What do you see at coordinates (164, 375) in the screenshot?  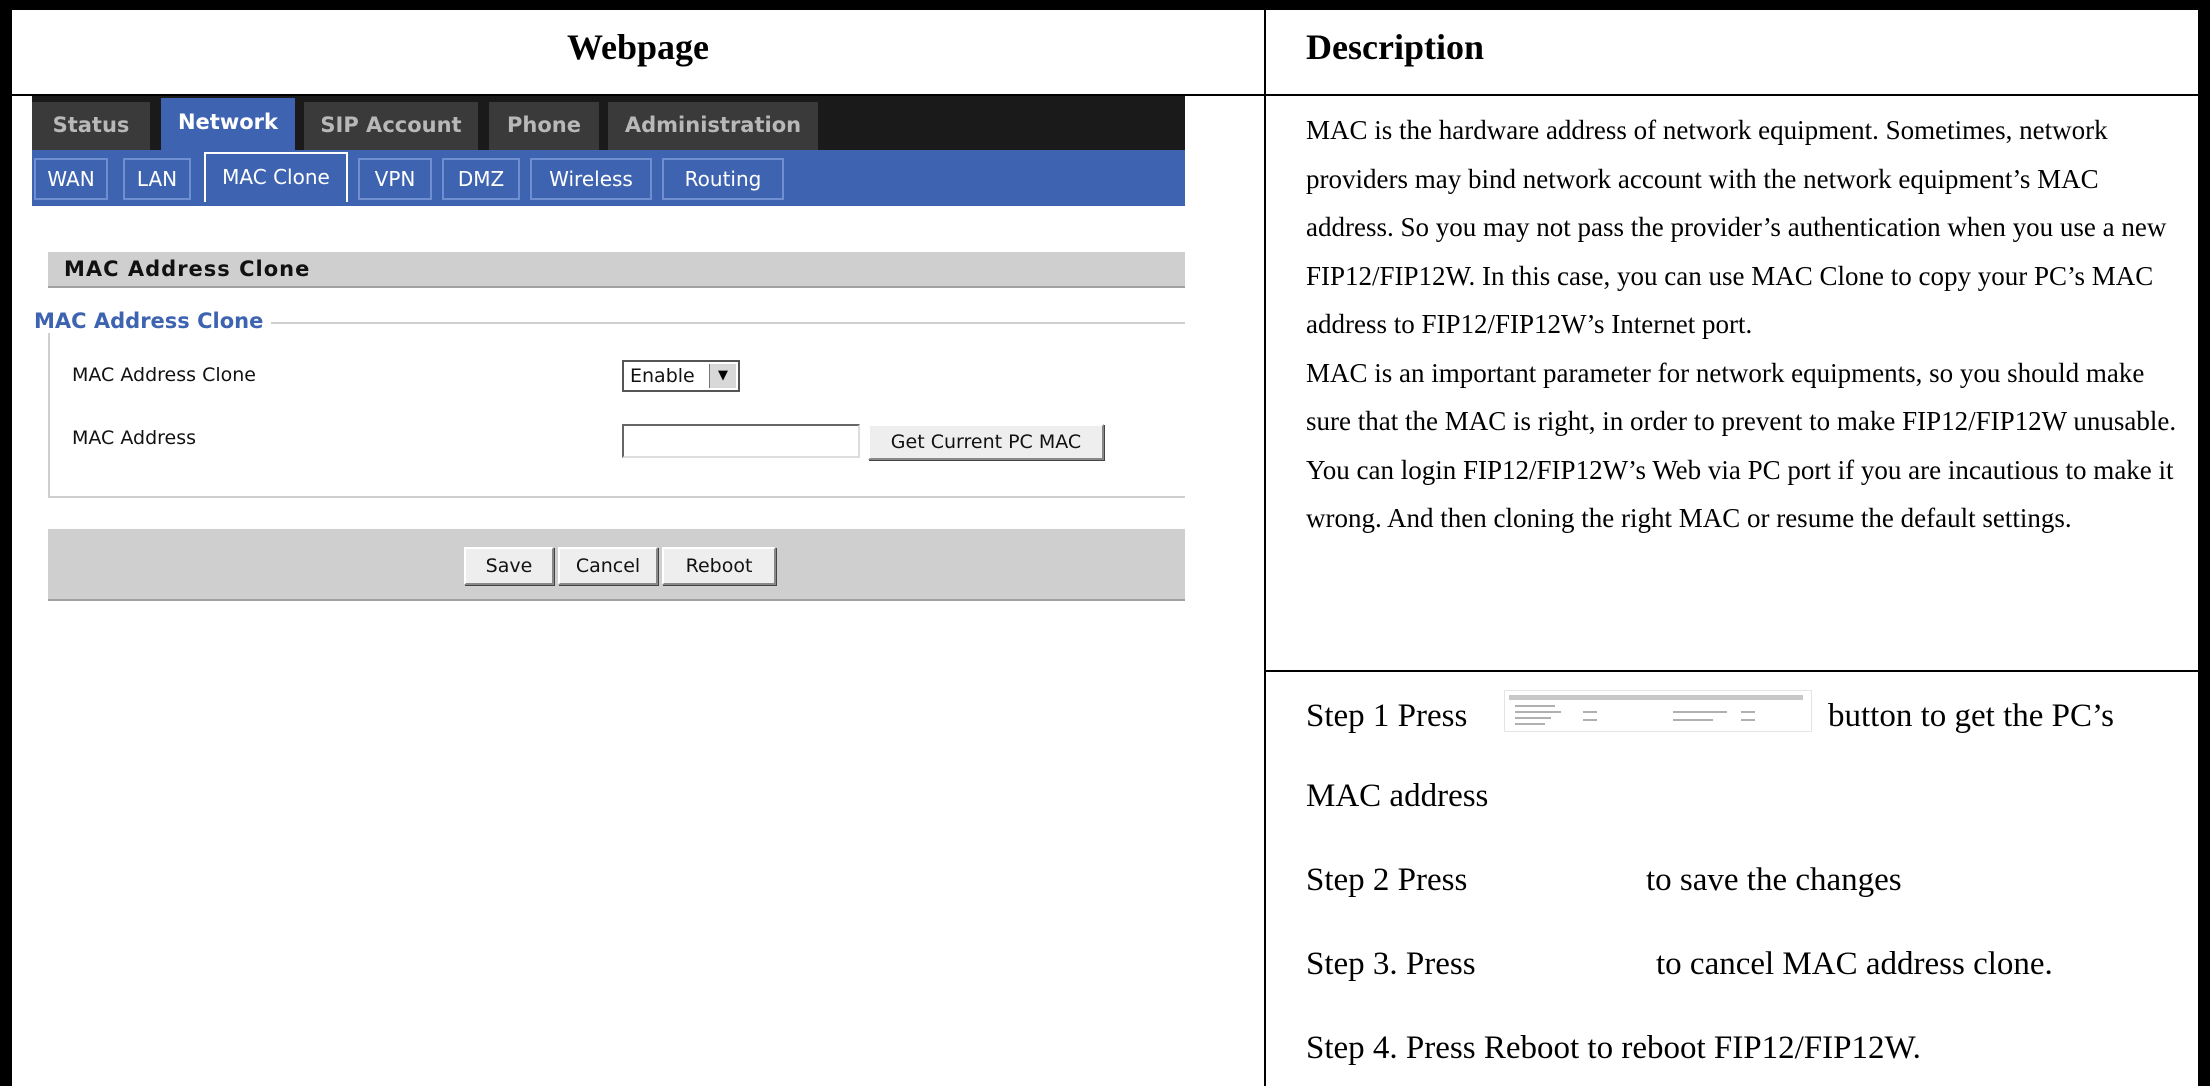 I see `mac-clone-label: MAC Address Clone` at bounding box center [164, 375].